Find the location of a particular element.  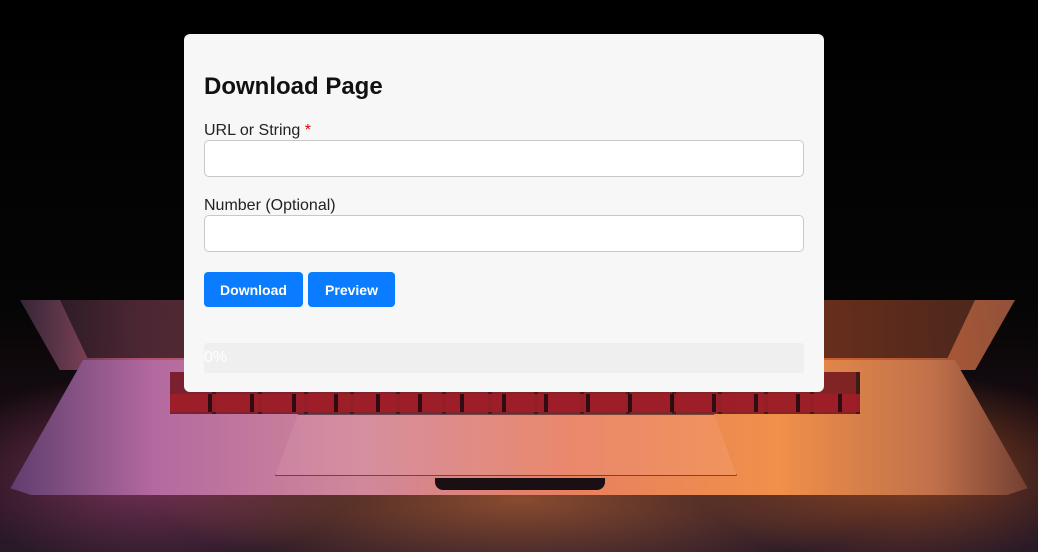

number-label: Number (Optional) is located at coordinates (270, 205).